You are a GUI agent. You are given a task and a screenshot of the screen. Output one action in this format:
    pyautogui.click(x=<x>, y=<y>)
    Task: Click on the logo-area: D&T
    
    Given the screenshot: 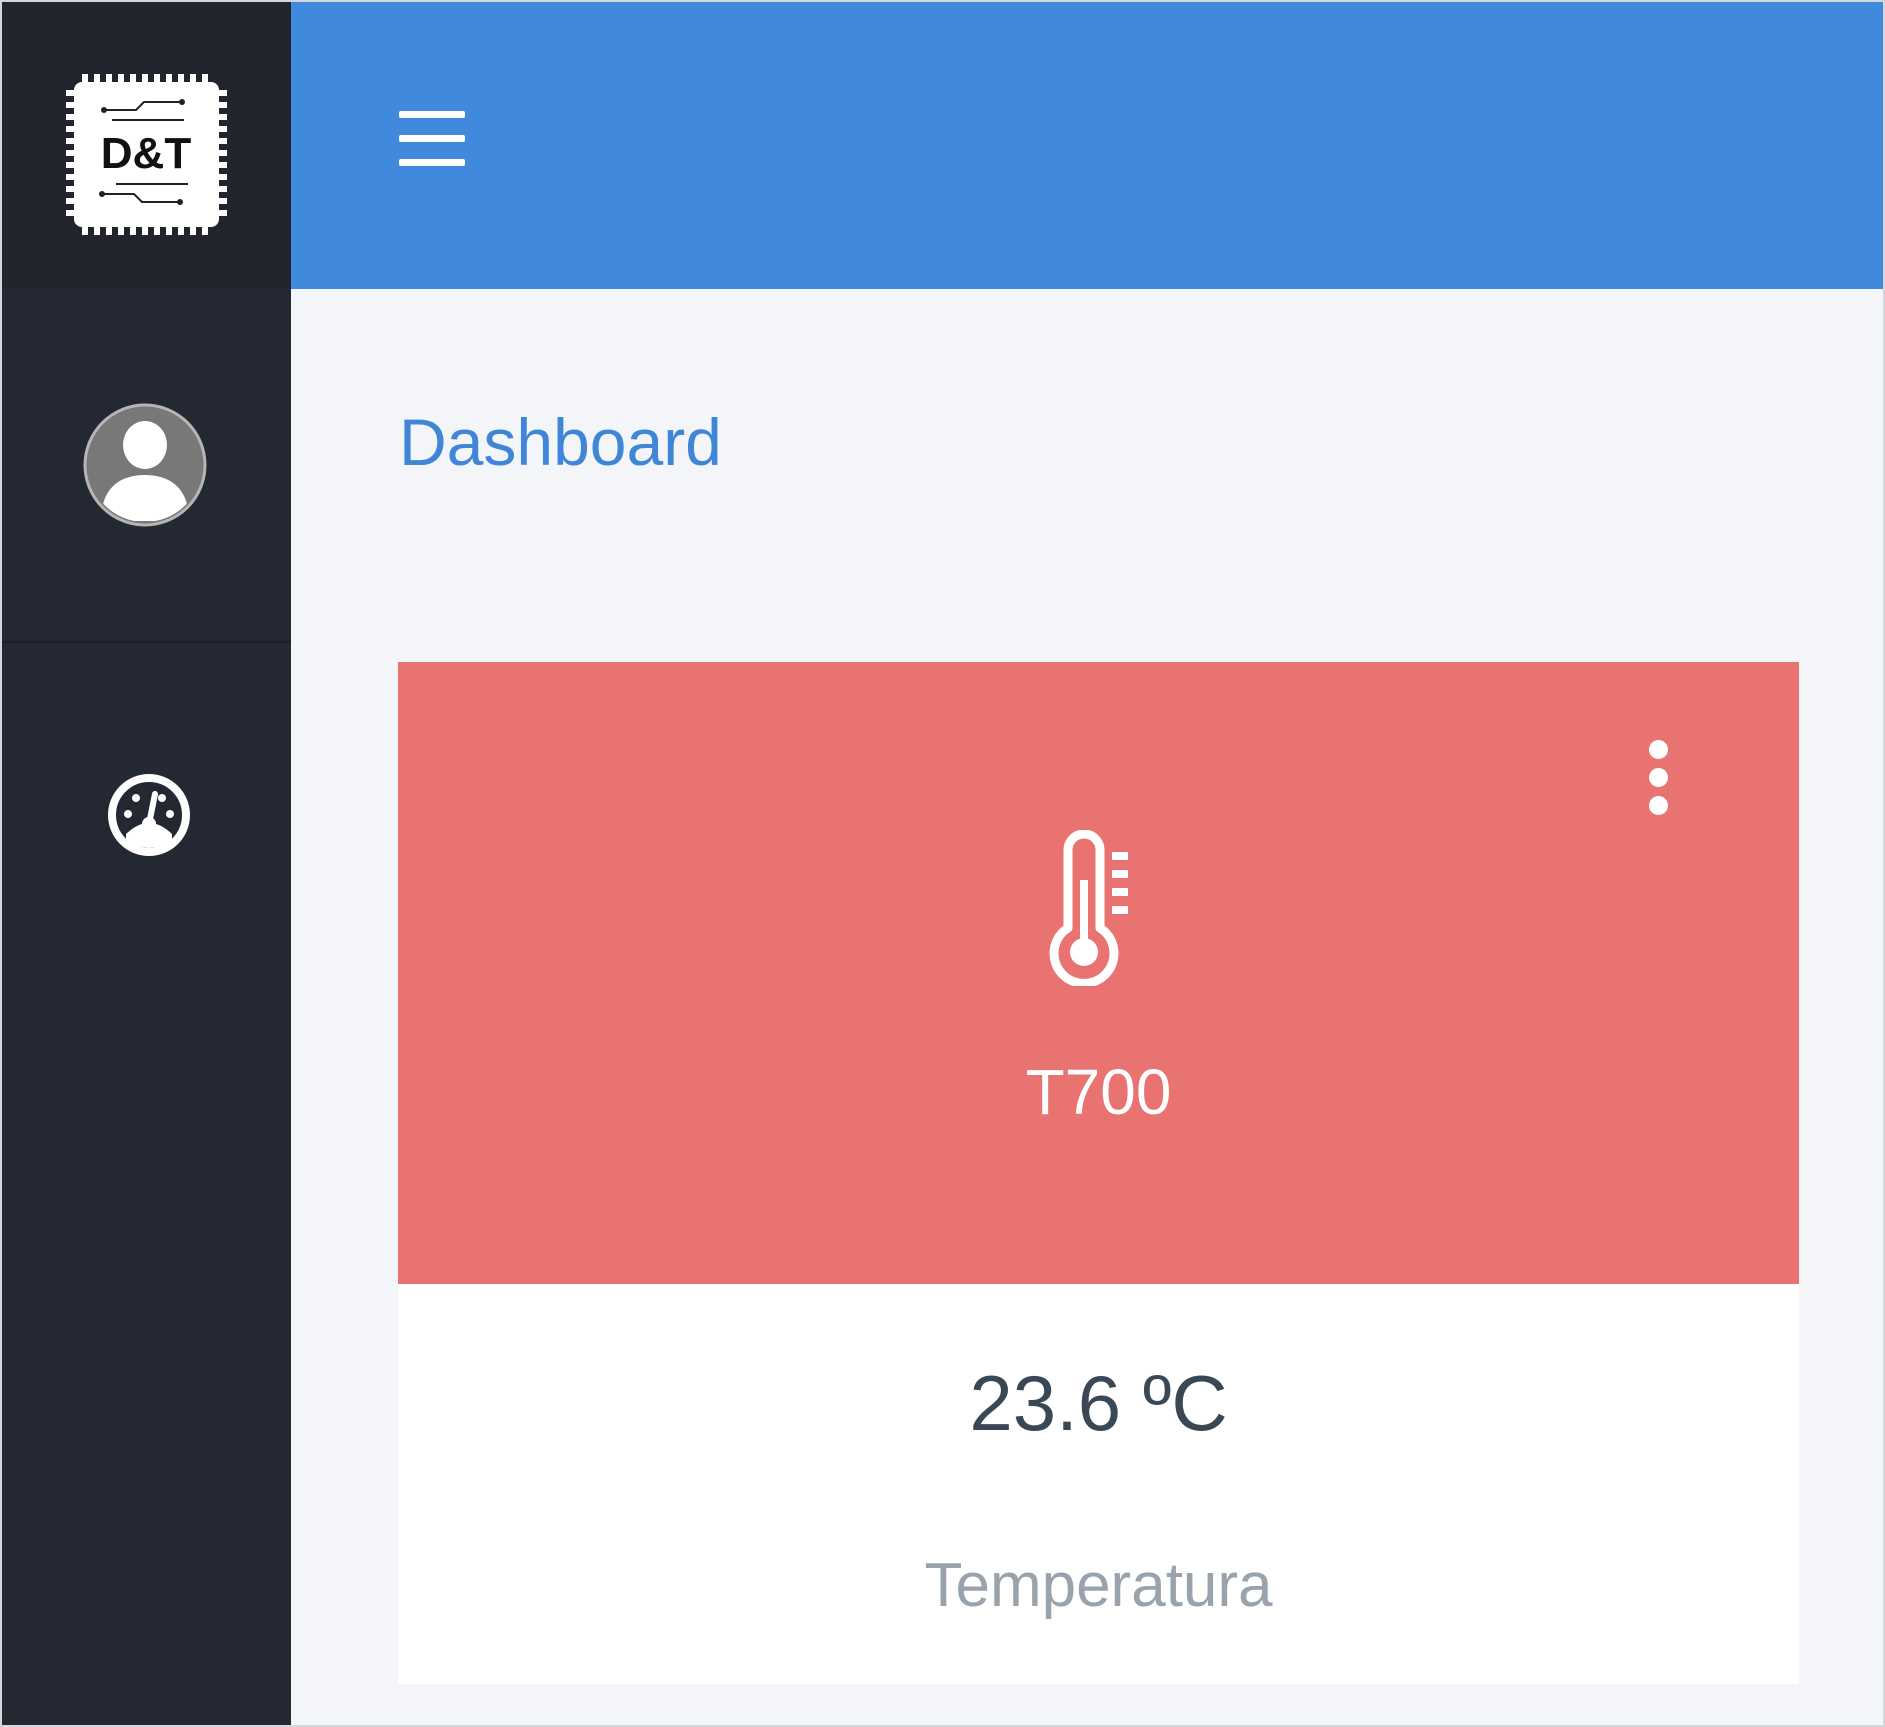 What is the action you would take?
    pyautogui.click(x=146, y=145)
    